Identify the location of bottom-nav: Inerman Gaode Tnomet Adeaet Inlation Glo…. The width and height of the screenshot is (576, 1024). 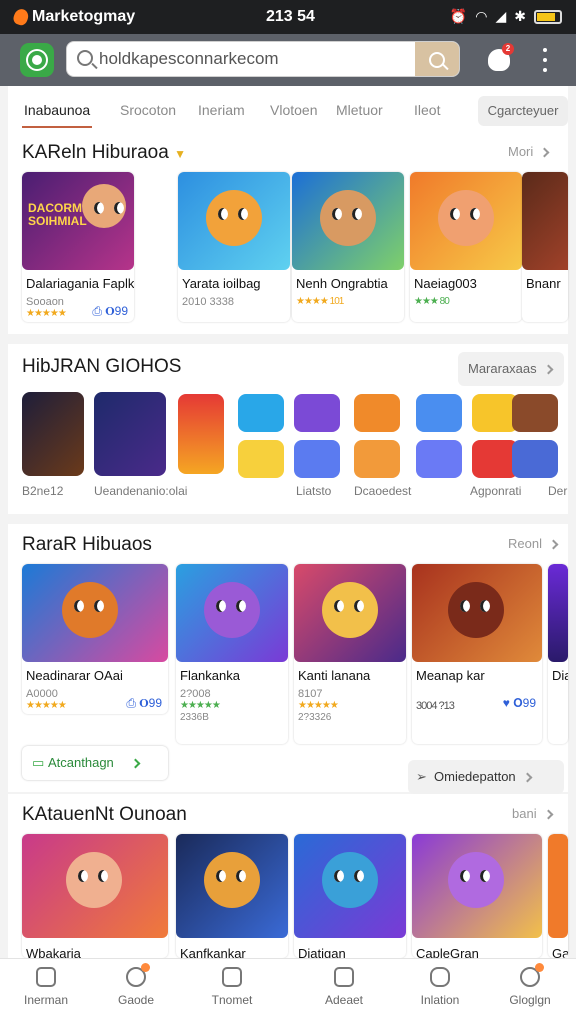
(288, 991).